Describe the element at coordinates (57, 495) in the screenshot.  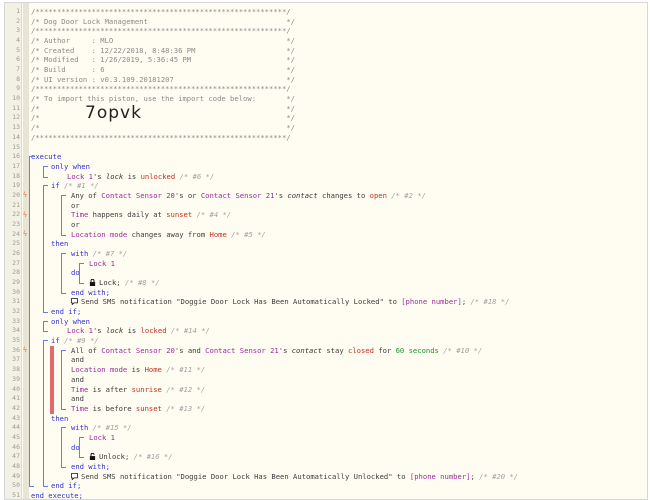
I see `code-line: end execute;` at that location.